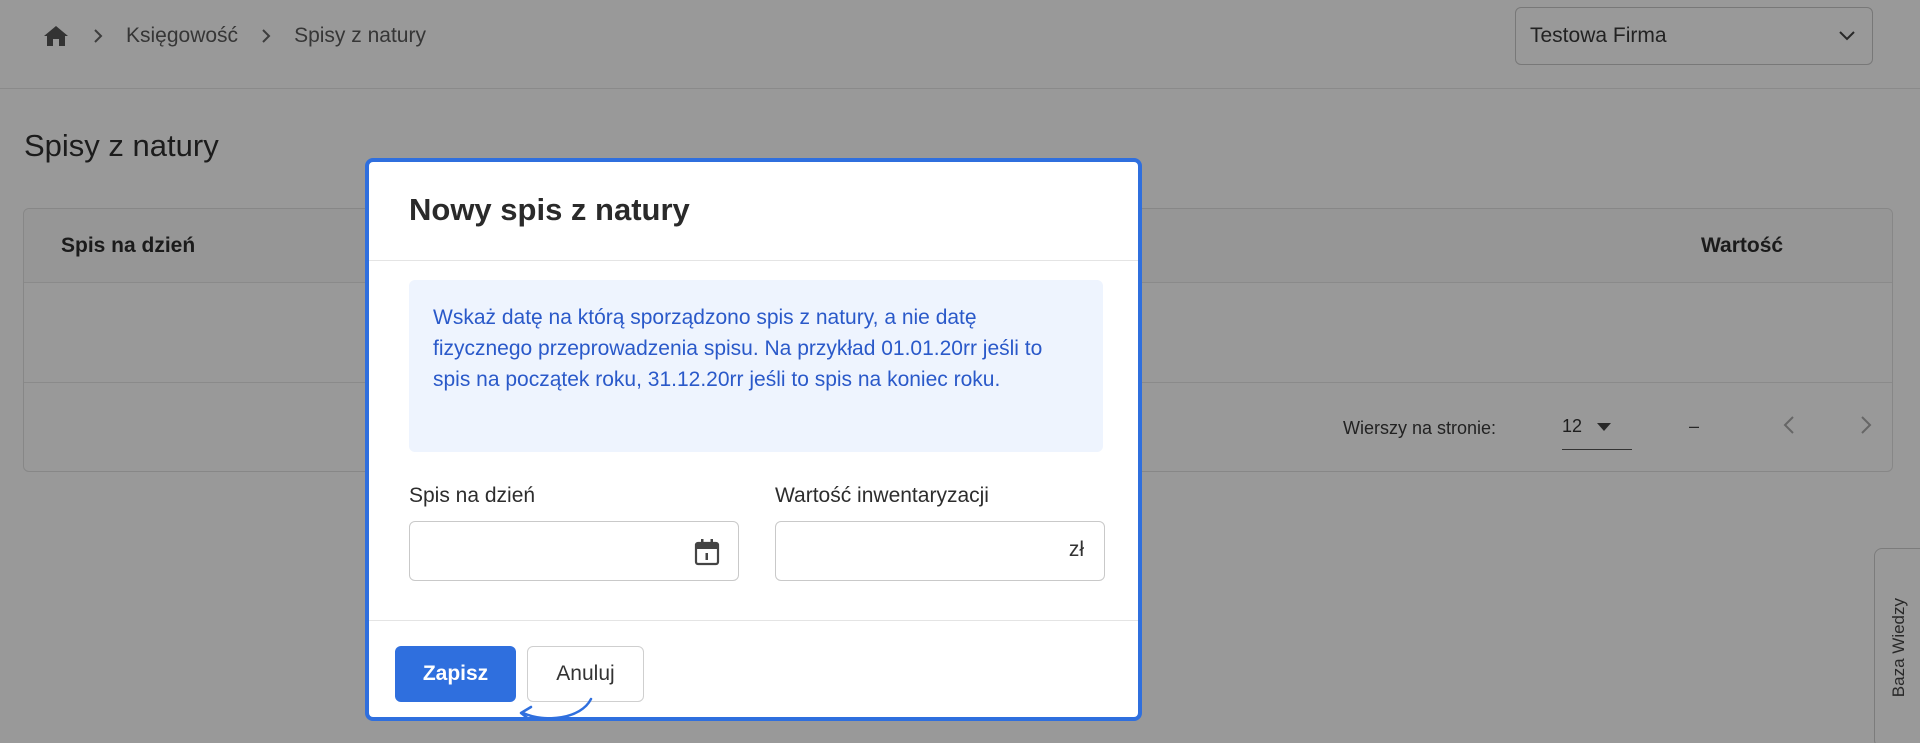 The height and width of the screenshot is (743, 1920). I want to click on date-field-label: Spis na dzień, so click(472, 495).